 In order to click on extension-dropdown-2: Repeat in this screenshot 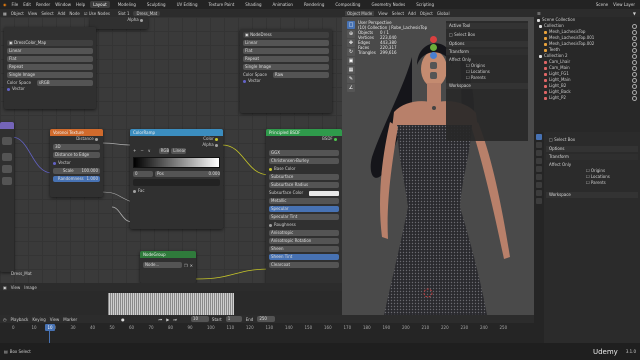, I will do `click(286, 59)`.